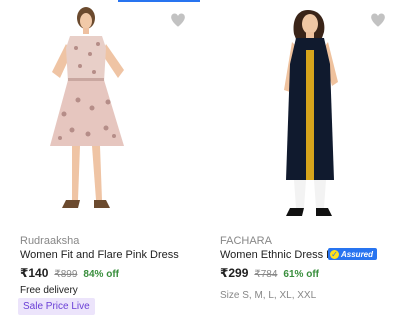 This screenshot has height=316, width=400. Describe the element at coordinates (34, 273) in the screenshot. I see `product-price: ₹140` at that location.